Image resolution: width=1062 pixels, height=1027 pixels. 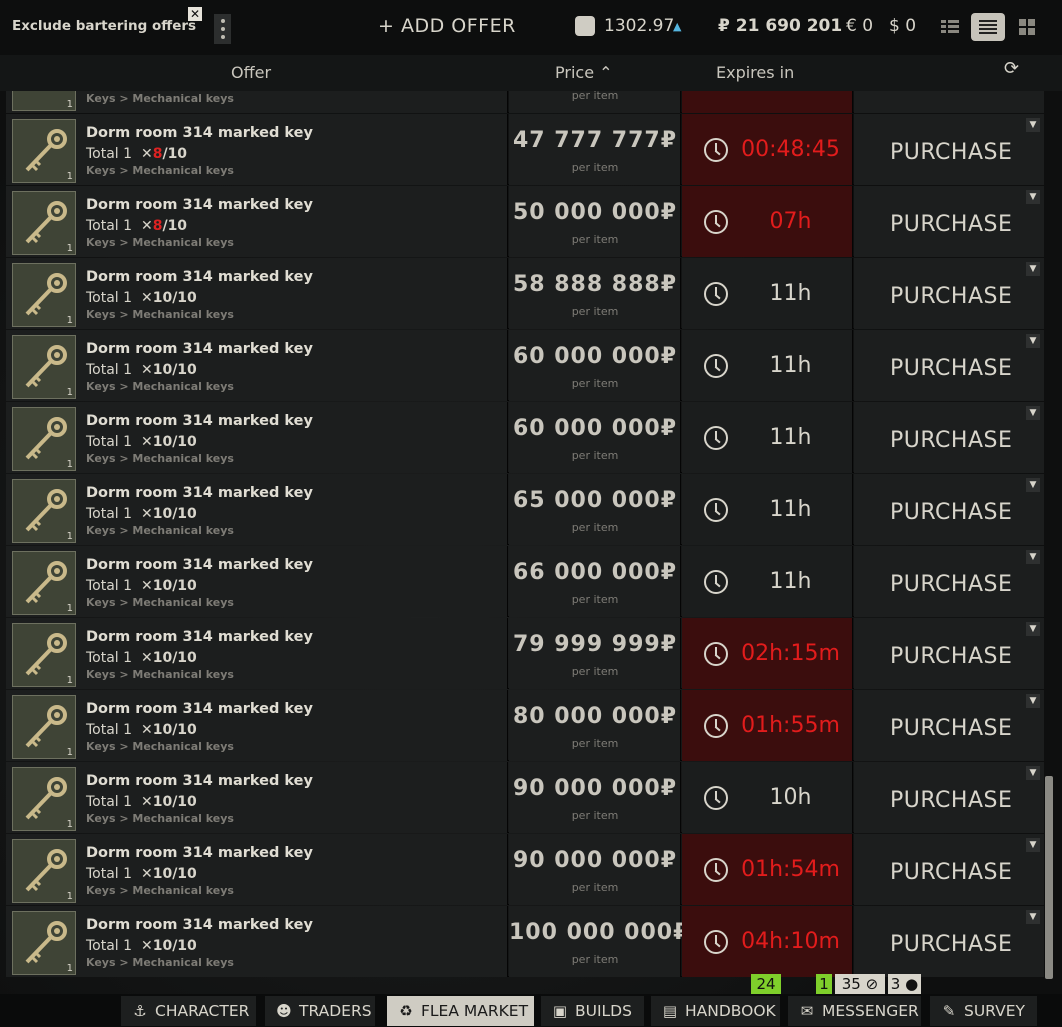 What do you see at coordinates (595, 725) in the screenshot?
I see `price-cell: 80 000 000₽ per item` at bounding box center [595, 725].